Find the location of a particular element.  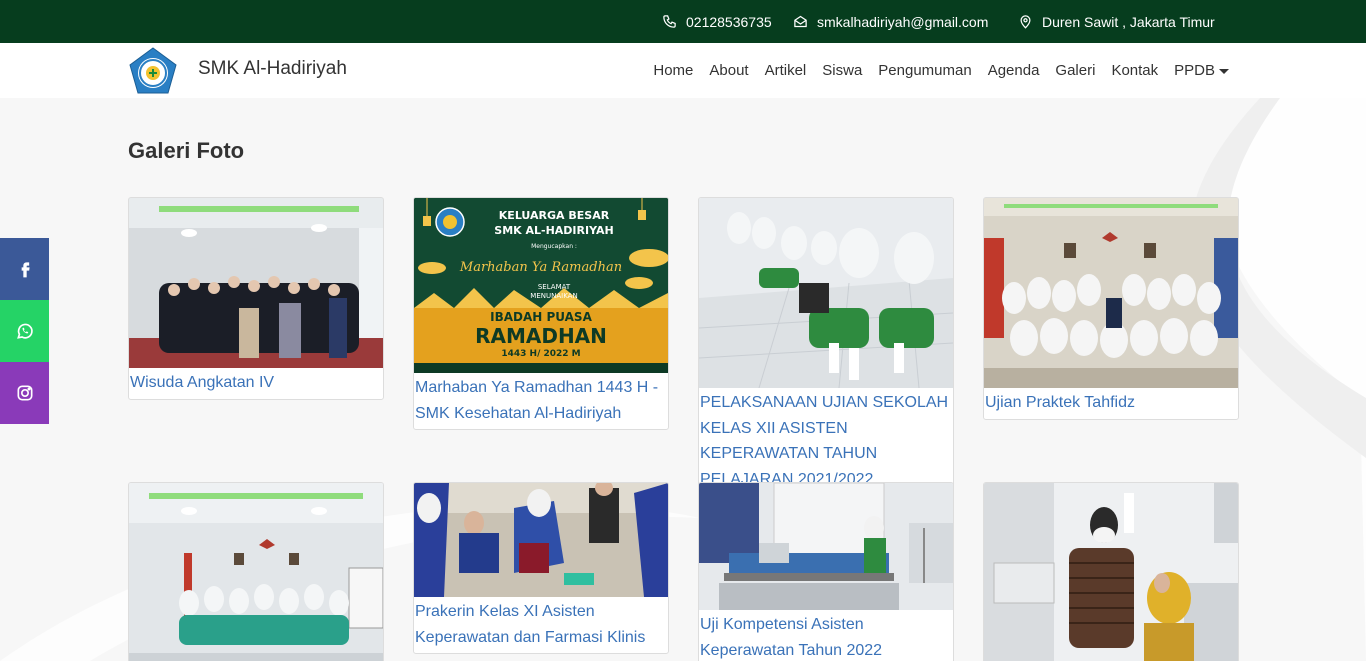

school-logo is located at coordinates (153, 71).